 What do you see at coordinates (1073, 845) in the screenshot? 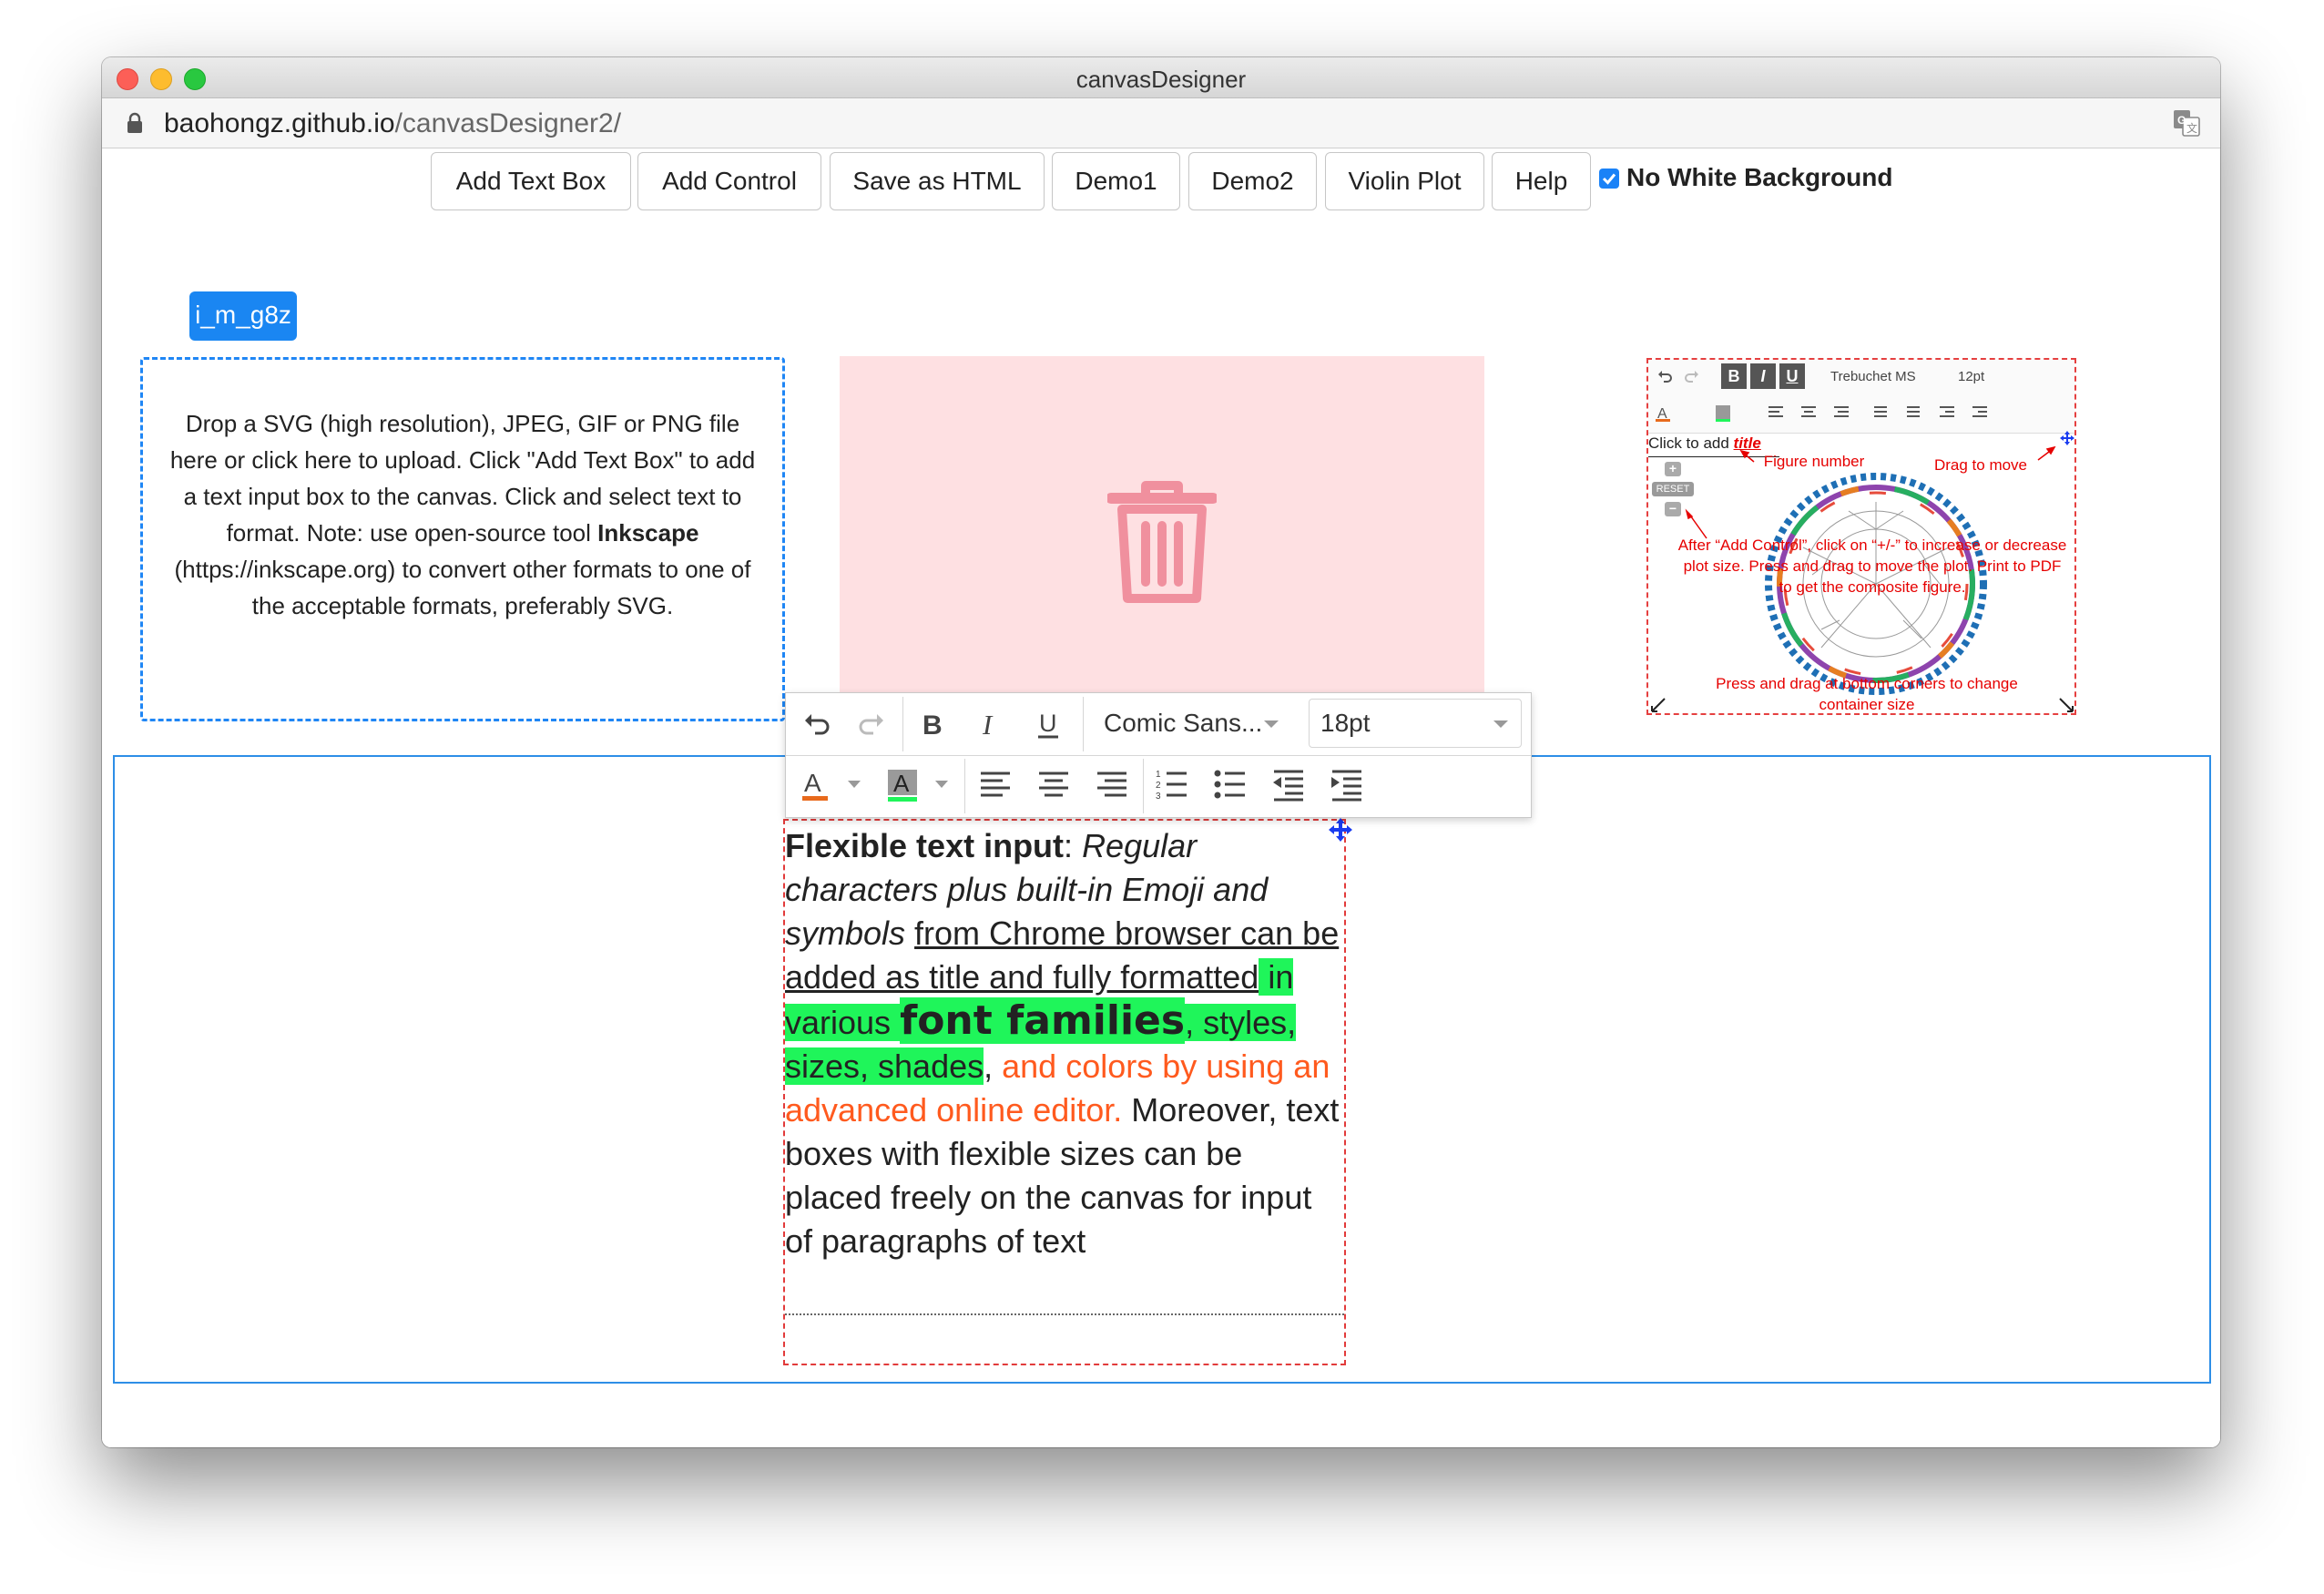
I see `text-colon: :` at bounding box center [1073, 845].